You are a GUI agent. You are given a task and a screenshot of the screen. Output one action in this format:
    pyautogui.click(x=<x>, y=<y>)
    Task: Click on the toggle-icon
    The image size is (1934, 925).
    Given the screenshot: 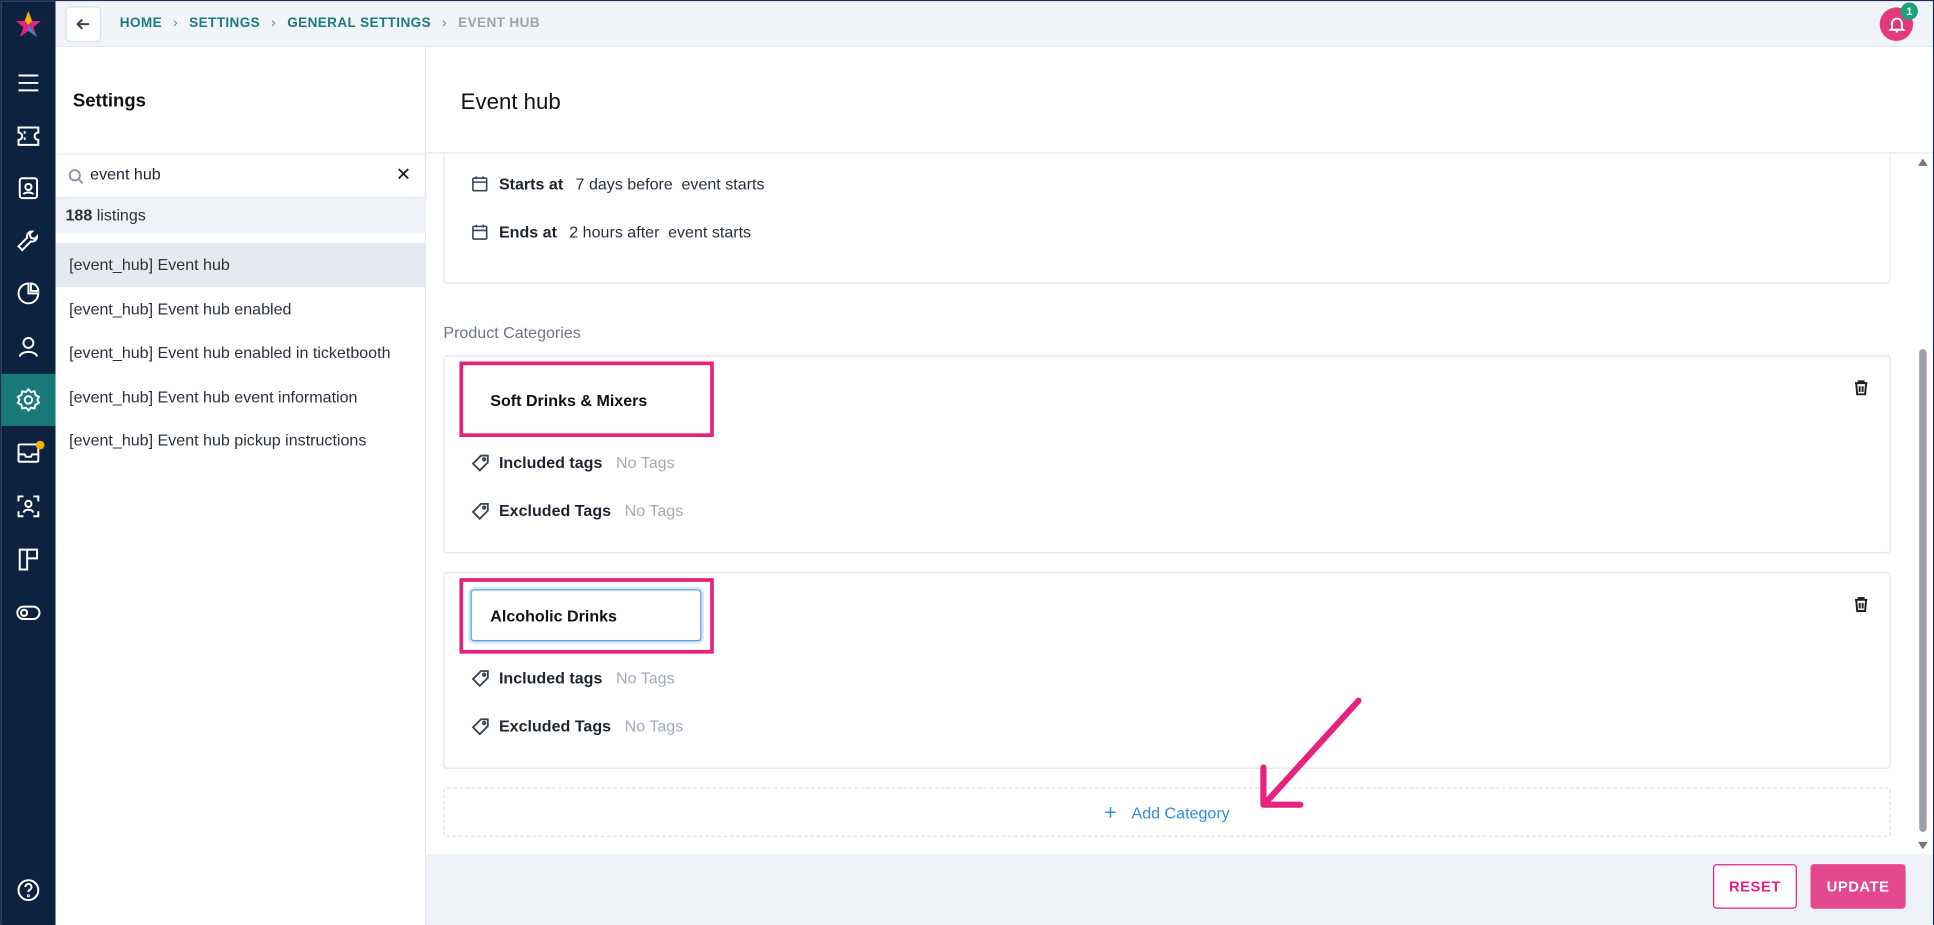 What is the action you would take?
    pyautogui.click(x=28, y=613)
    